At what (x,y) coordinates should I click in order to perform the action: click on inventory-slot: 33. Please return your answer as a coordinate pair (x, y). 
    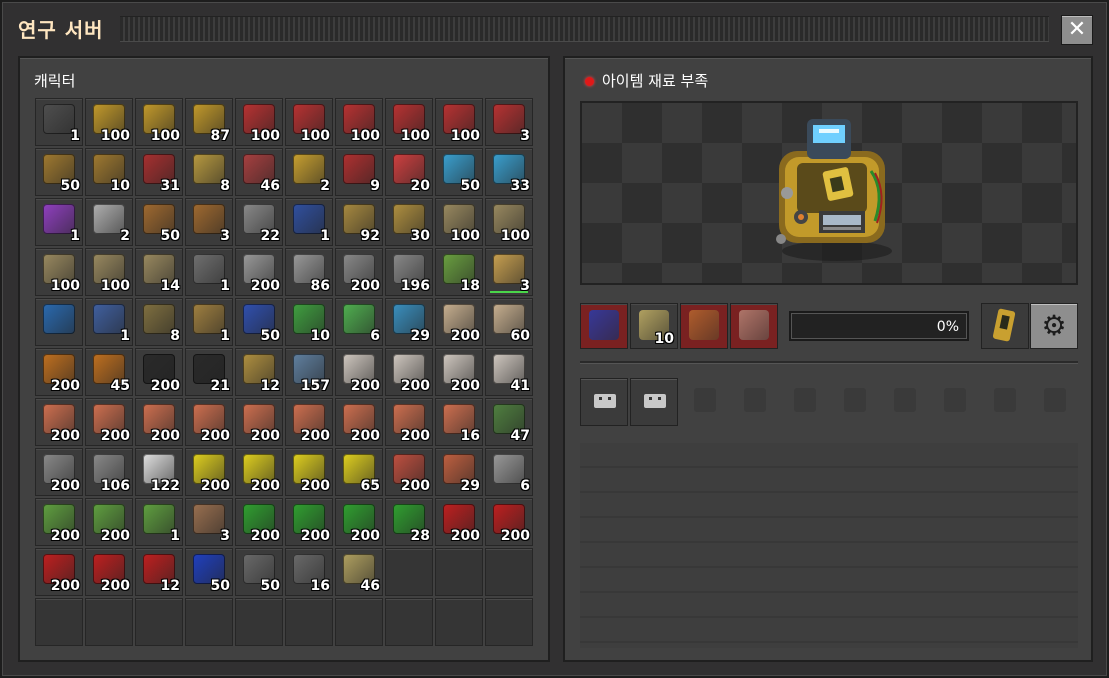
    Looking at the image, I should click on (509, 172).